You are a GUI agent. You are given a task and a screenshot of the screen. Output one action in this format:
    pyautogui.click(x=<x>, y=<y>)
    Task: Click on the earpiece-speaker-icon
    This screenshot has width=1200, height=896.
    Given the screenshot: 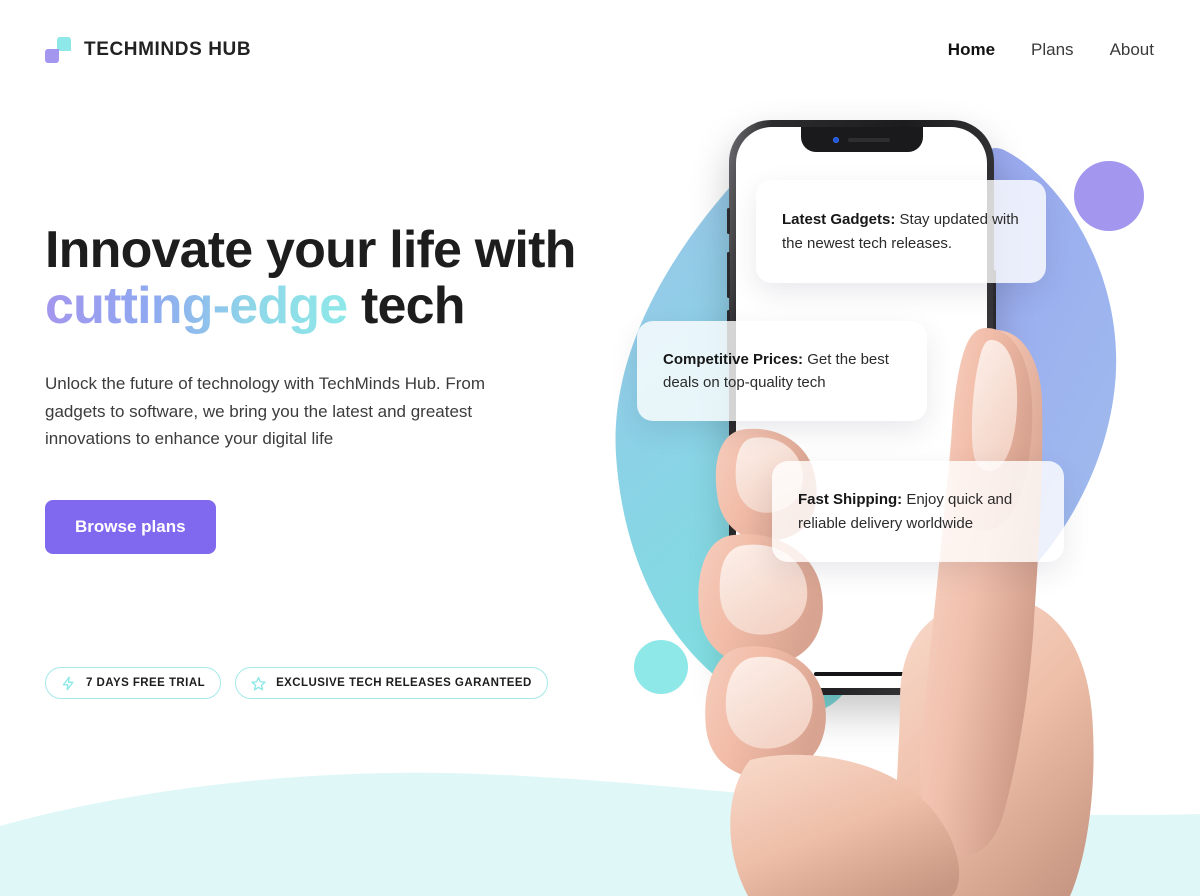 What is the action you would take?
    pyautogui.click(x=869, y=139)
    